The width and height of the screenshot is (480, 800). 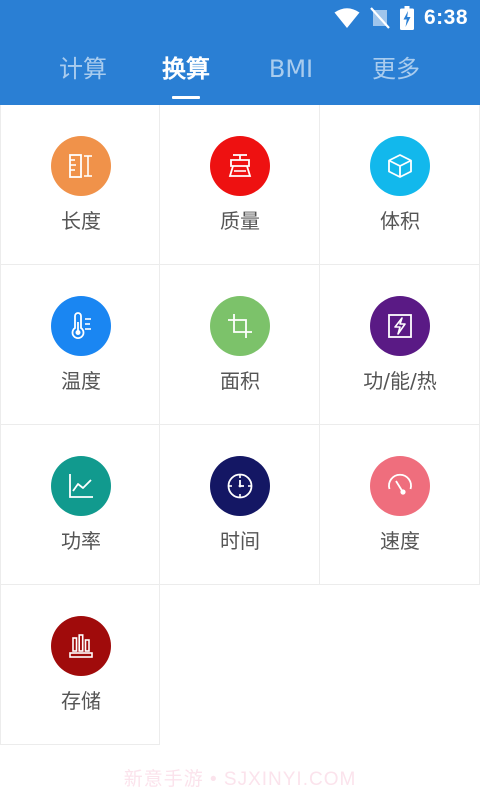 I want to click on grid-item-mass: 质量, so click(x=240, y=185).